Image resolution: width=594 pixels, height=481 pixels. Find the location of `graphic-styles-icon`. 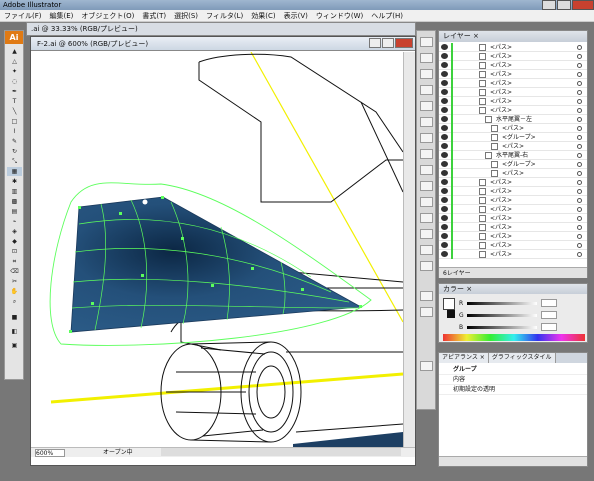

graphic-styles-icon is located at coordinates (426, 202).